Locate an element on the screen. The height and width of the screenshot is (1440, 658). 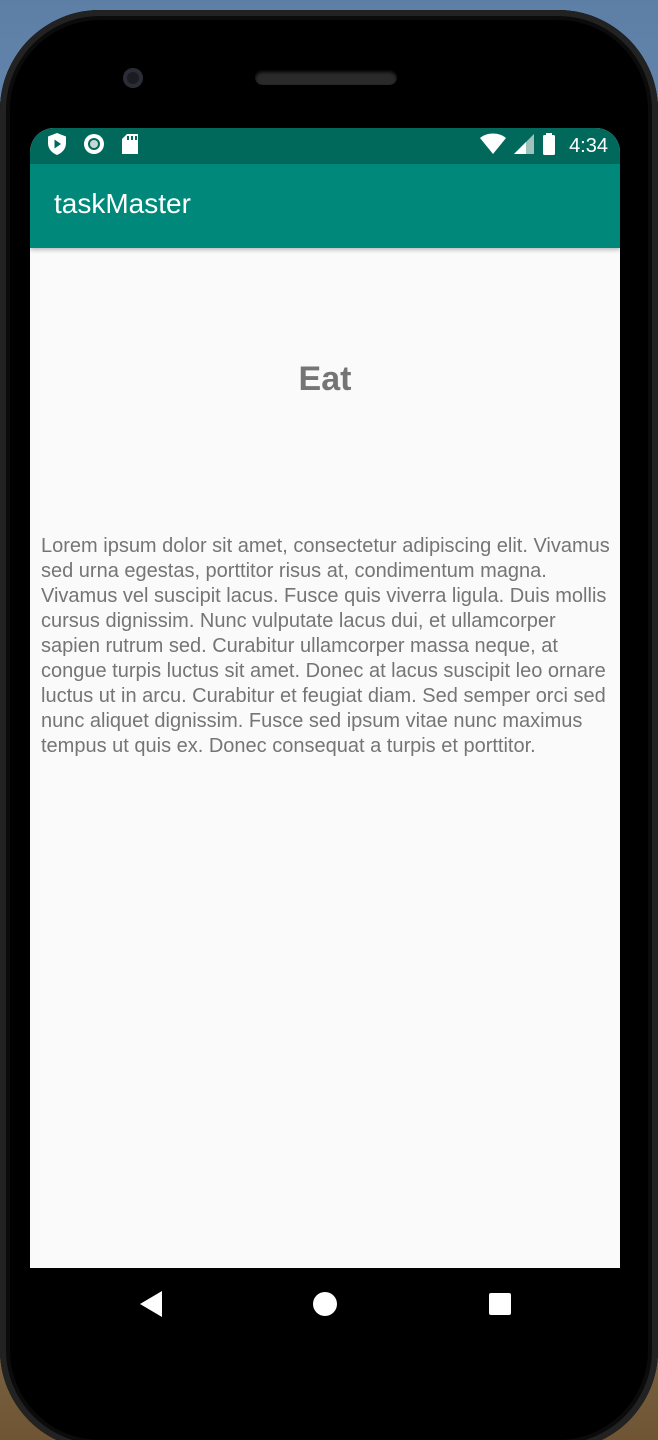
battery-icon is located at coordinates (549, 146).